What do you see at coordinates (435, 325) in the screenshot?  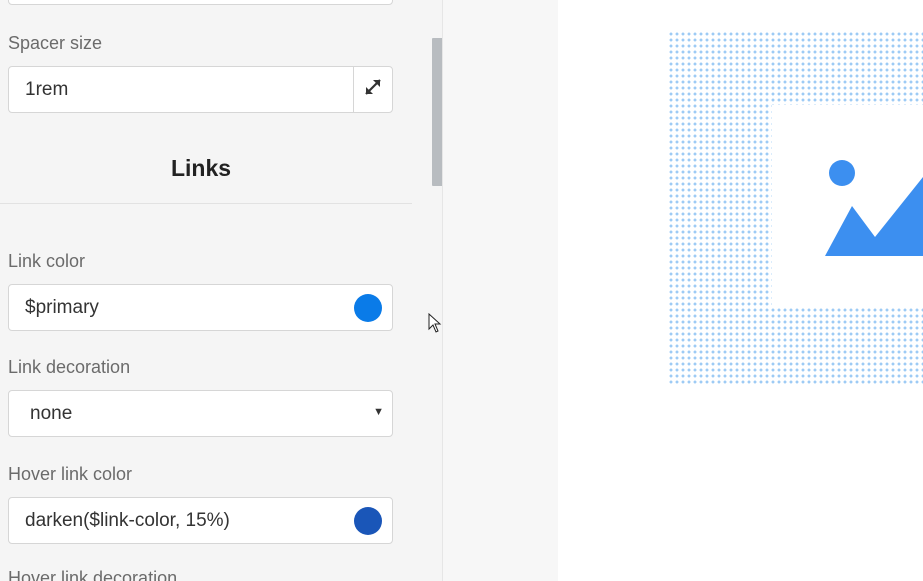 I see `mouse-cursor-icon` at bounding box center [435, 325].